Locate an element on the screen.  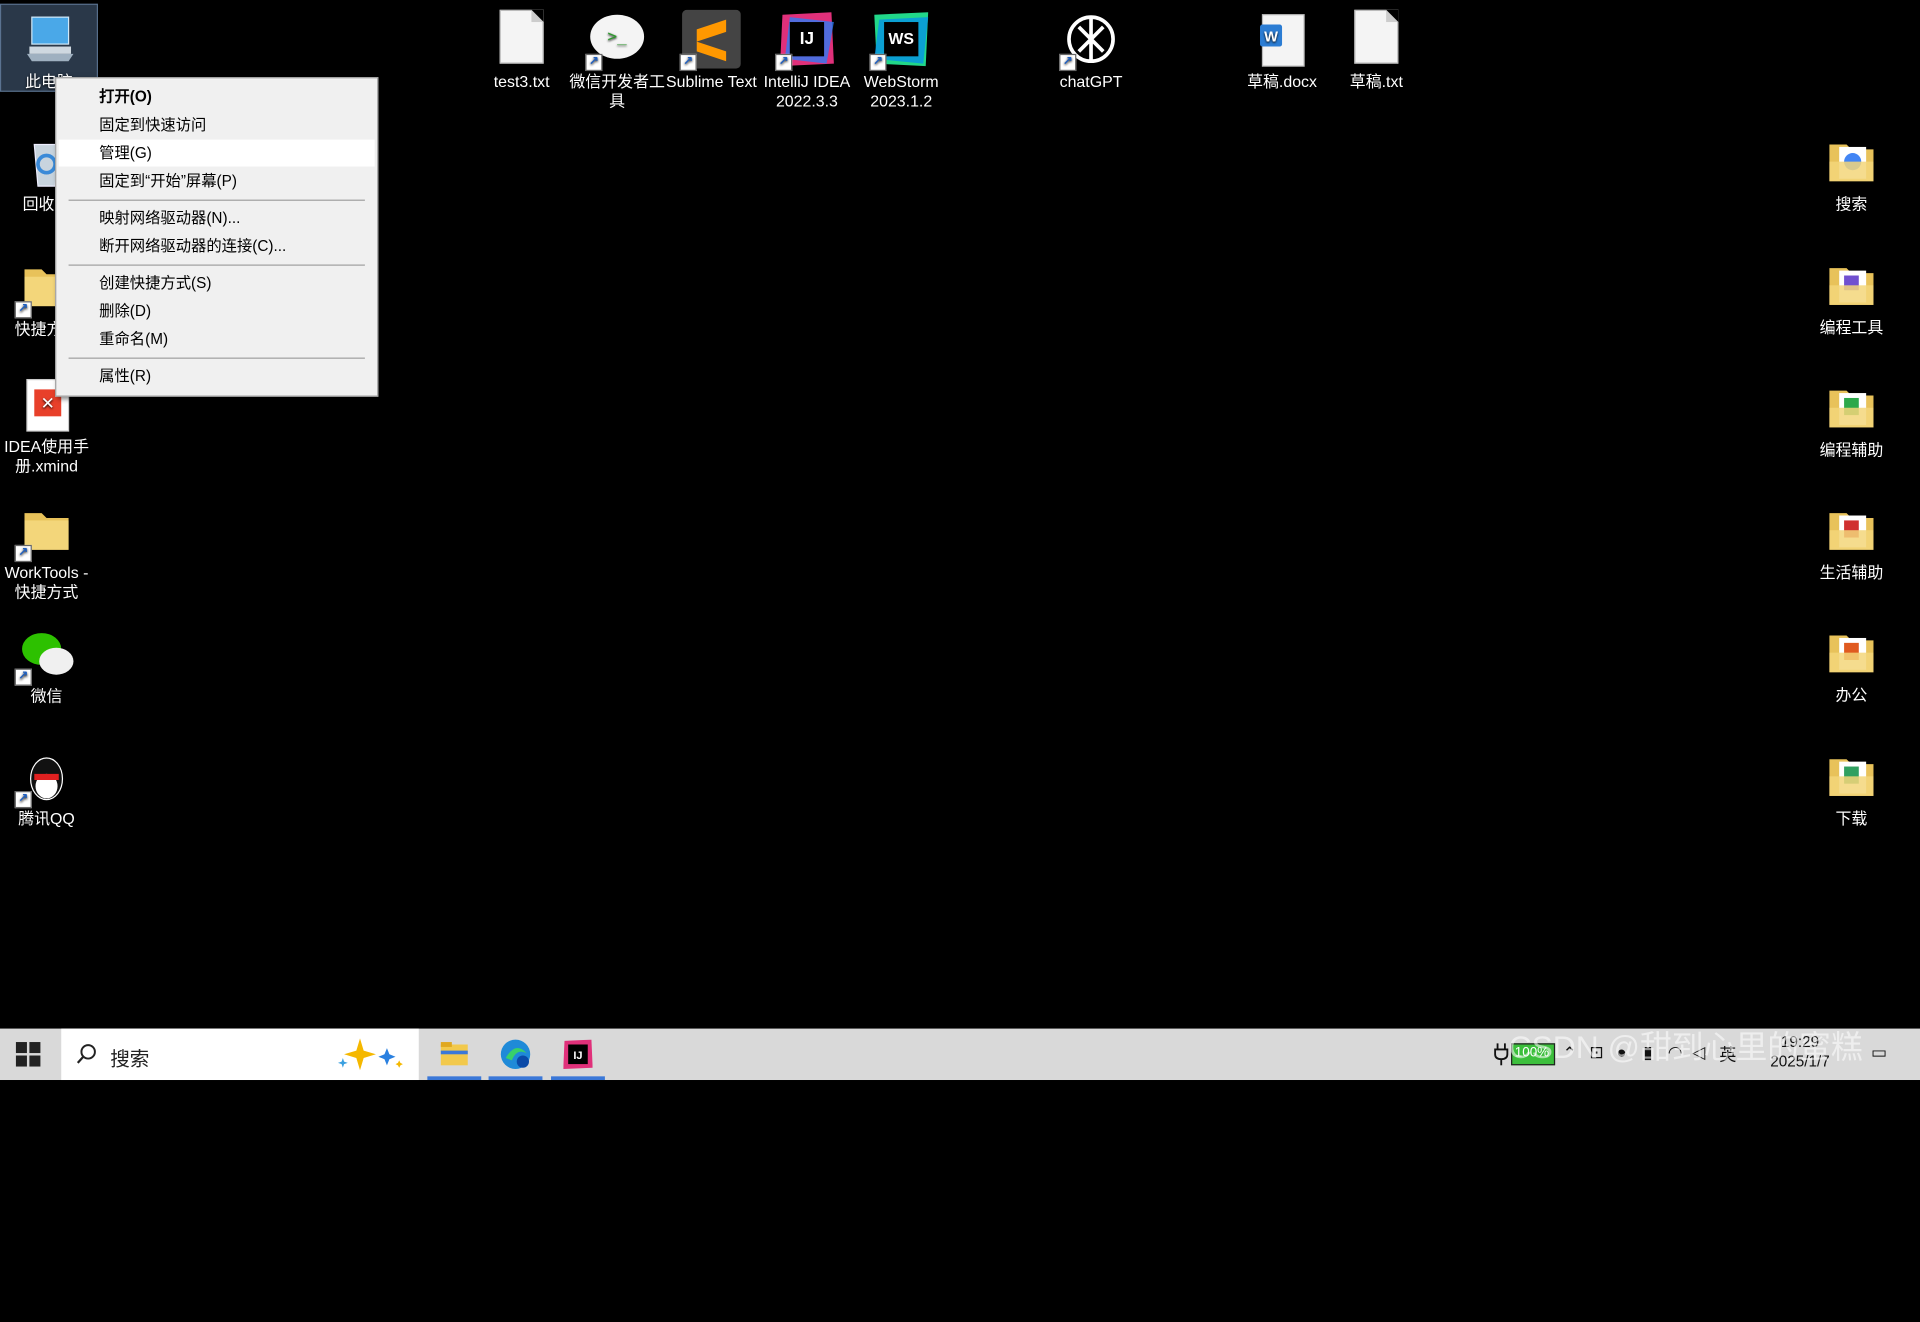
menu-item-pin-quick-access: 固定到快速访问 is located at coordinates (217, 124).